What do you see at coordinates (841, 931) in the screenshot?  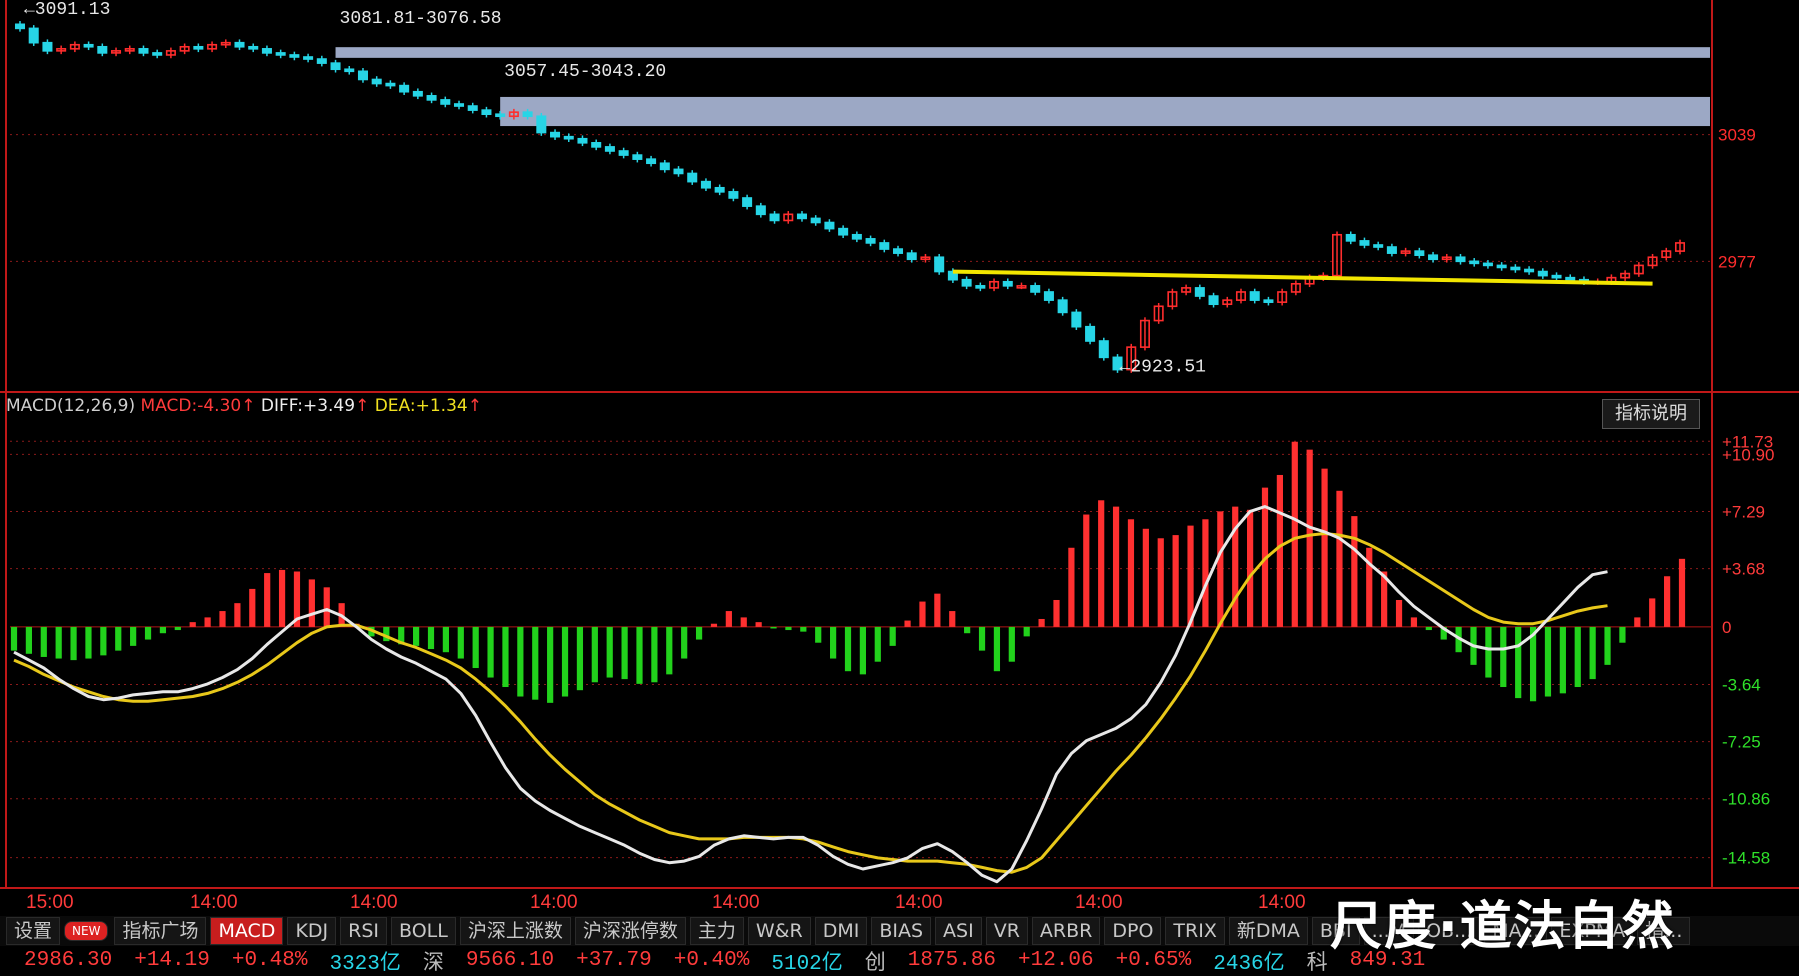 I see `tab-dmi: DMI` at bounding box center [841, 931].